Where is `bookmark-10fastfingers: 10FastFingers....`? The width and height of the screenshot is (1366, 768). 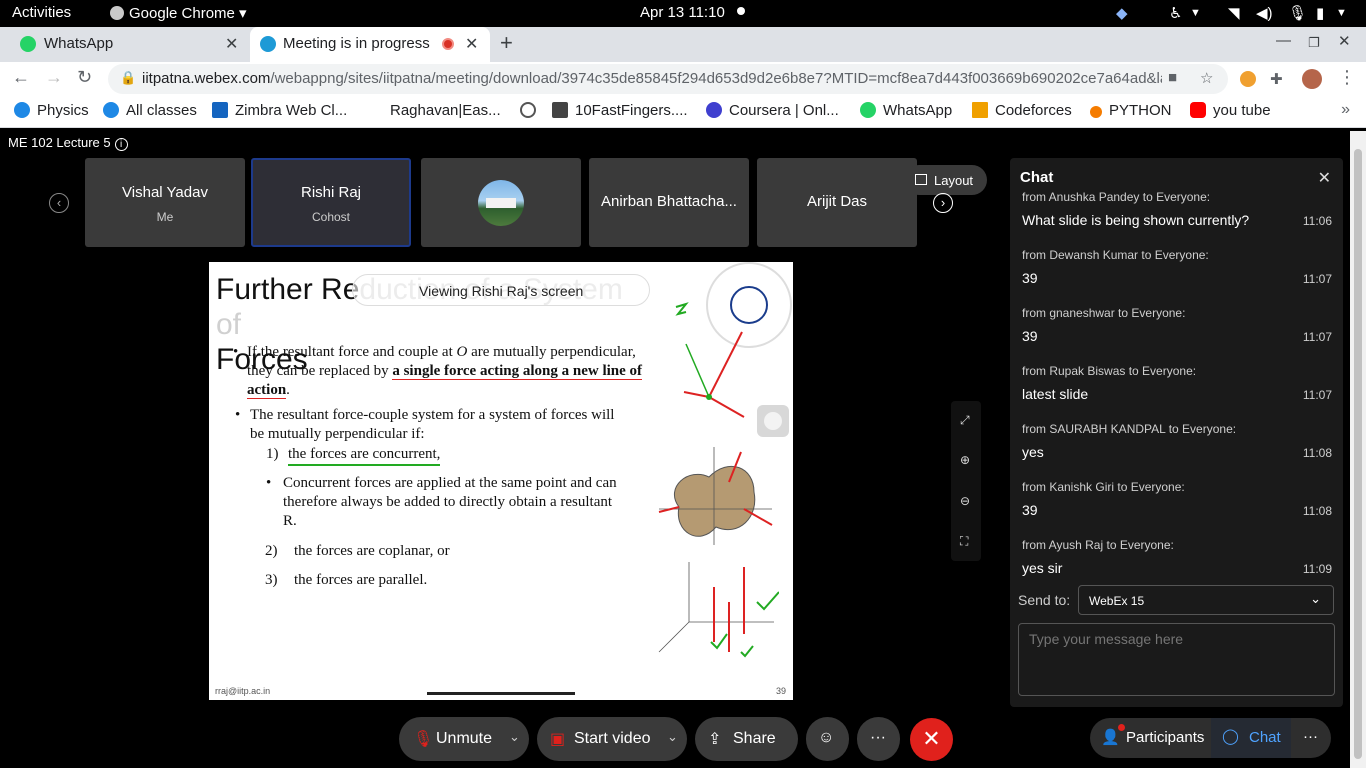 bookmark-10fastfingers: 10FastFingers.... is located at coordinates (620, 110).